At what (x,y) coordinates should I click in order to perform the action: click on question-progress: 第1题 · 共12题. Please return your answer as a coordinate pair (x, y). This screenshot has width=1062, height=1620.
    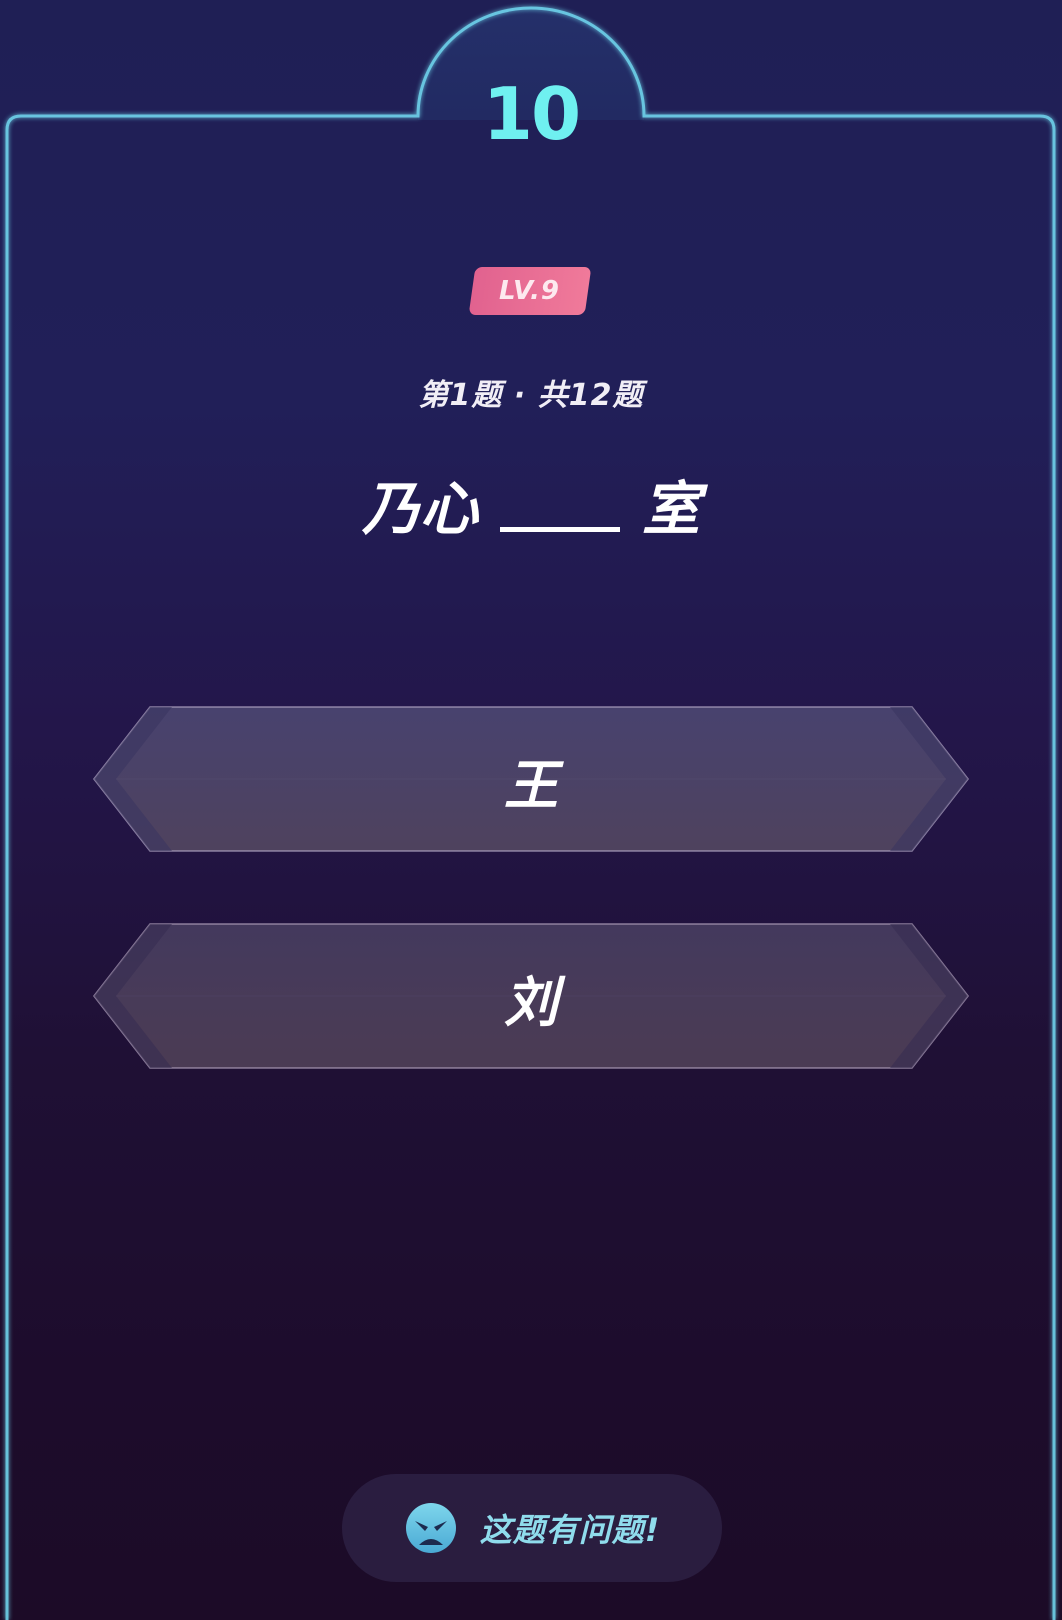
    Looking at the image, I should click on (531, 395).